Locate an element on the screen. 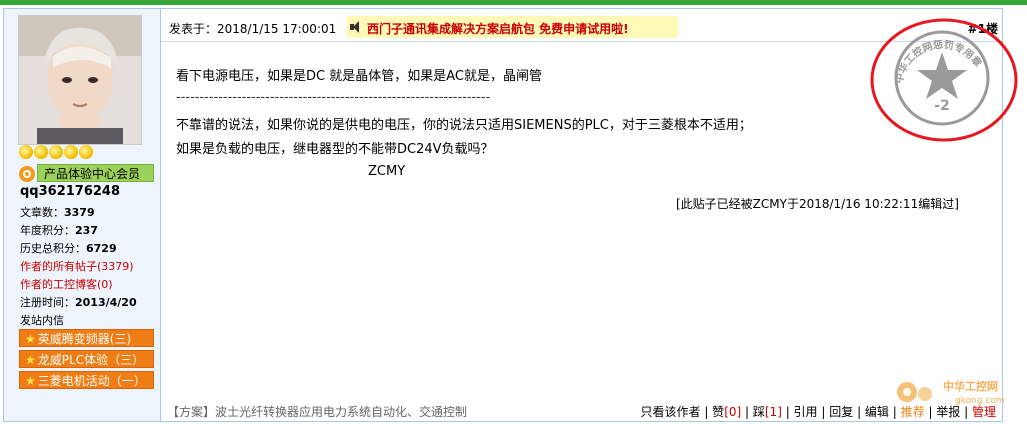 This screenshot has height=424, width=1027. ad-banner: 西门子通讯集成解决方案启航包 免费申请试用啦! is located at coordinates (512, 27).